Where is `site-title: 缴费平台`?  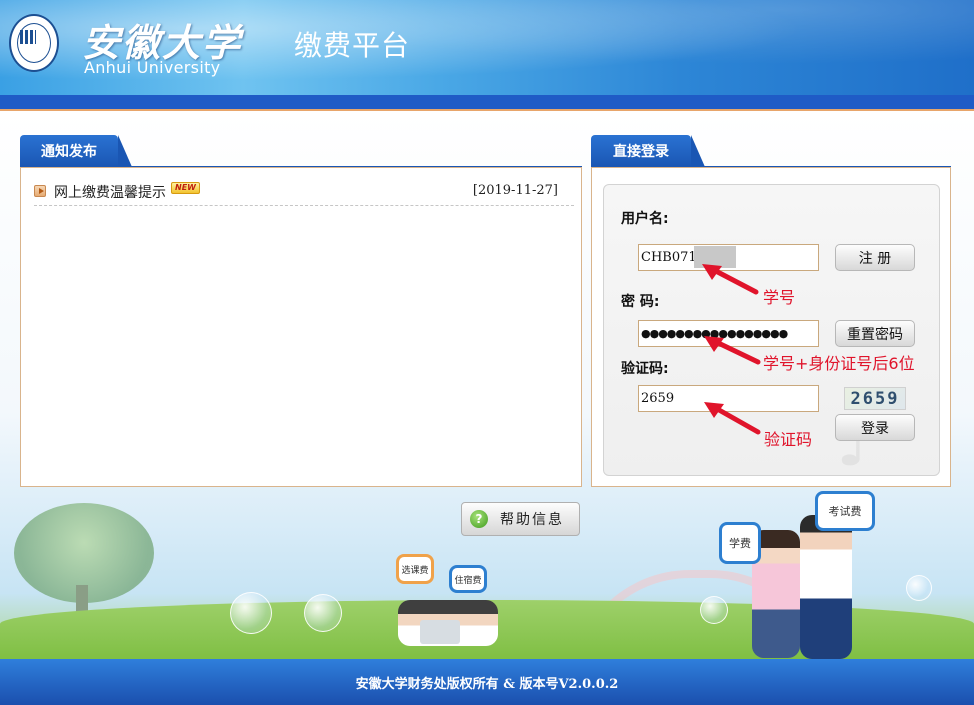 site-title: 缴费平台 is located at coordinates (352, 45).